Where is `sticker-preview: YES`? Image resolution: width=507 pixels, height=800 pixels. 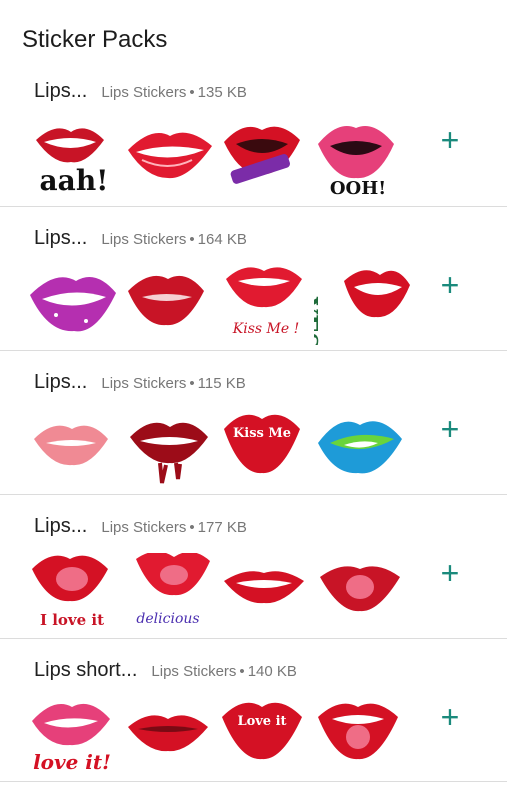 sticker-preview: YES is located at coordinates (352, 307).